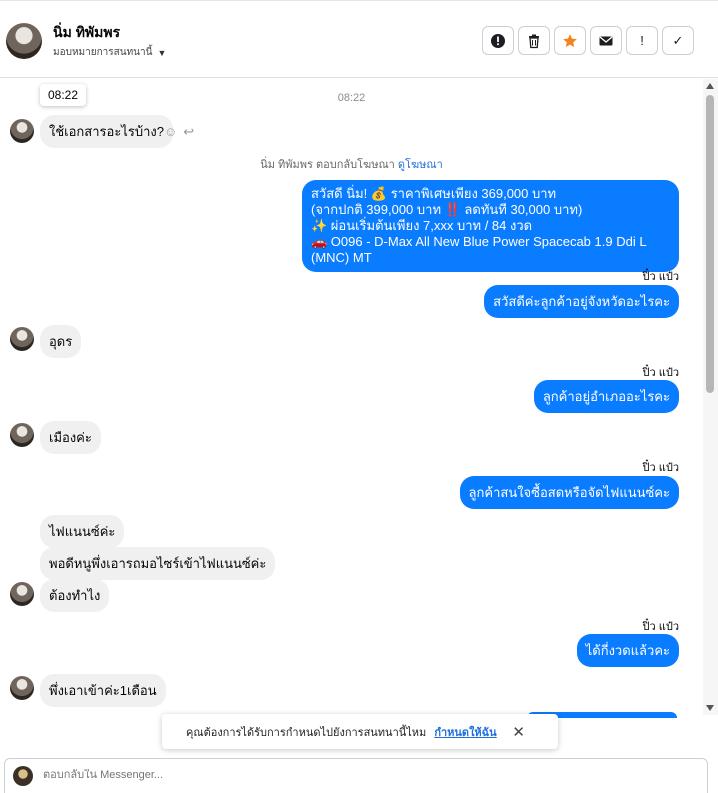 Image resolution: width=718 pixels, height=793 pixels. I want to click on star-icon, so click(570, 40).